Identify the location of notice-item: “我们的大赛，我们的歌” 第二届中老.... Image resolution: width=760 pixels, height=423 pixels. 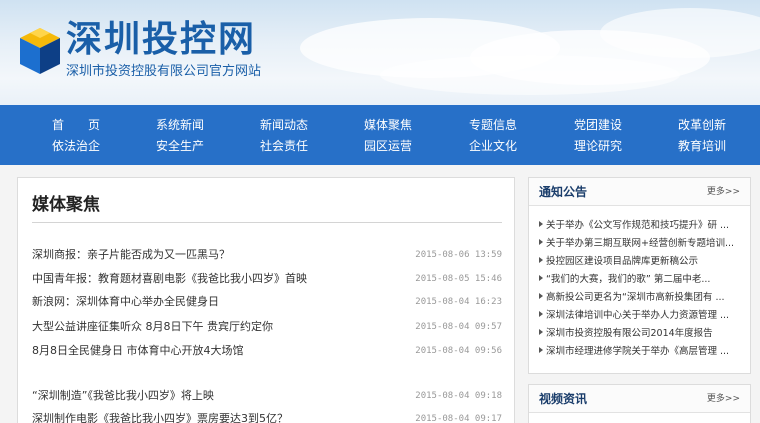
(642, 280).